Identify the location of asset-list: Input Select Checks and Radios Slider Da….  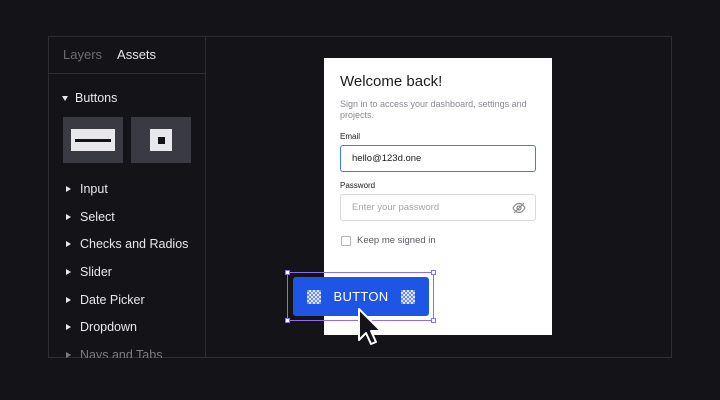
(126, 266).